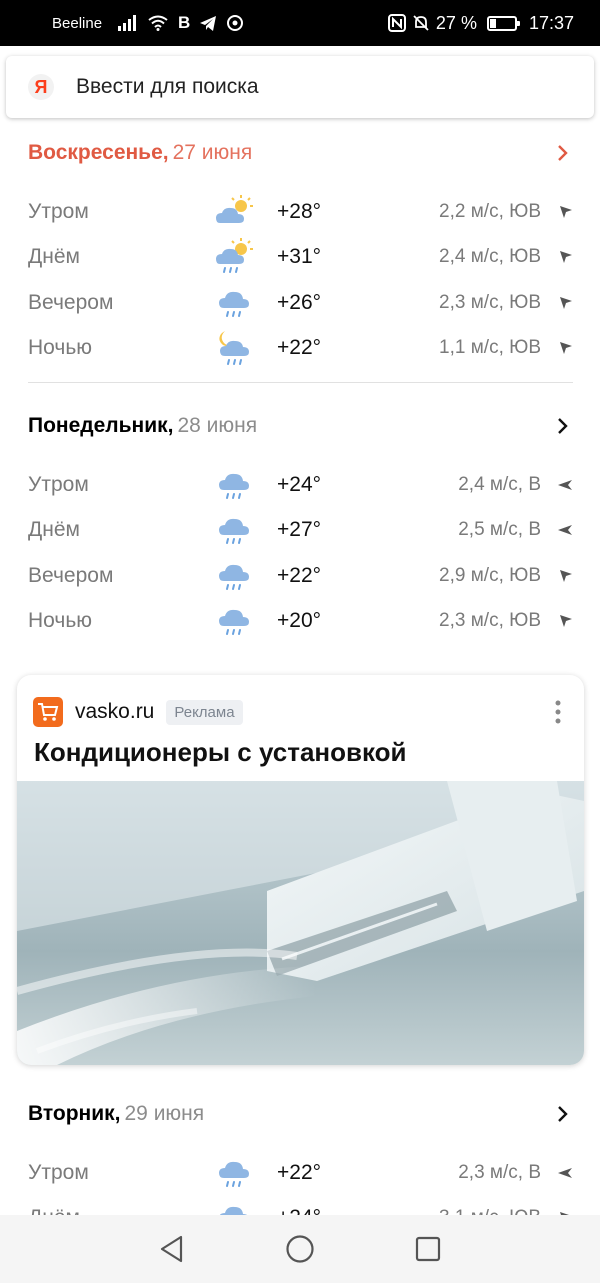  What do you see at coordinates (98, 152) in the screenshot?
I see `day-name: Воскресенье,` at bounding box center [98, 152].